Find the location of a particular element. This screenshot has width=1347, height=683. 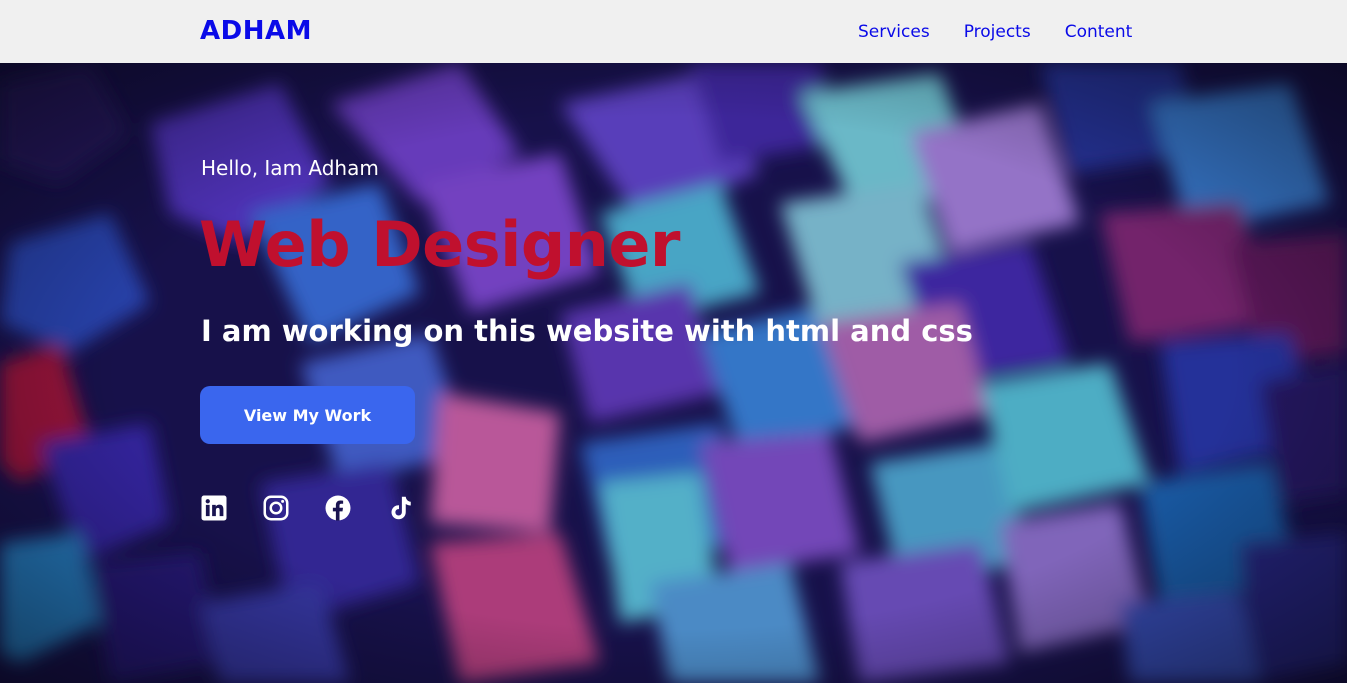

nav-link-projects: Projects is located at coordinates (997, 32).